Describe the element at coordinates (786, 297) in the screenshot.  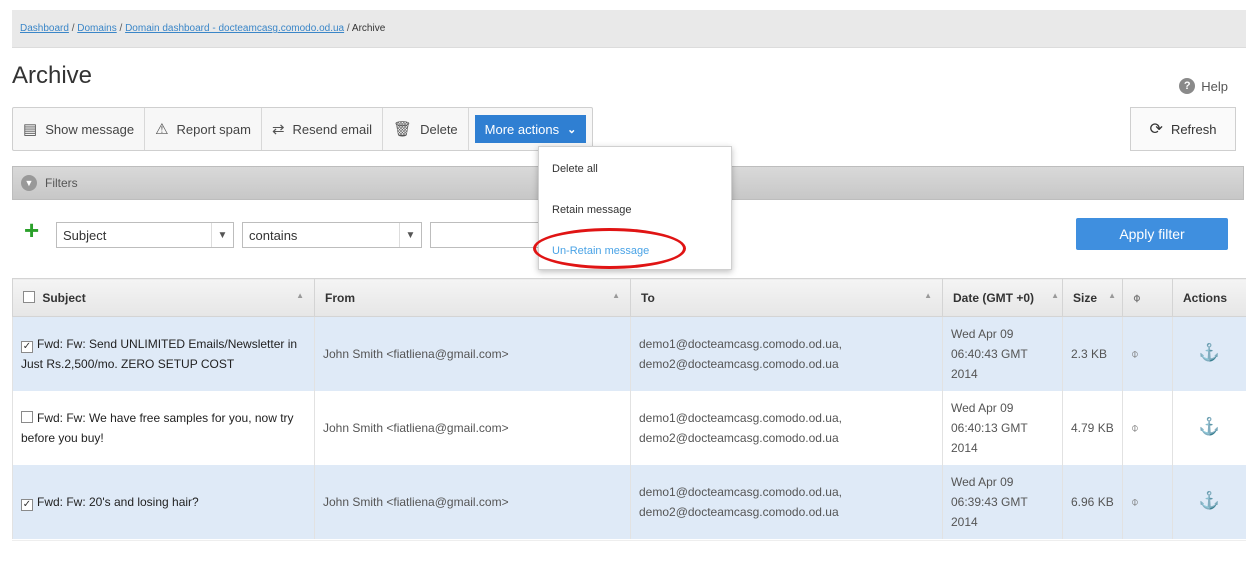
I see `column-header-to: To ▲` at that location.